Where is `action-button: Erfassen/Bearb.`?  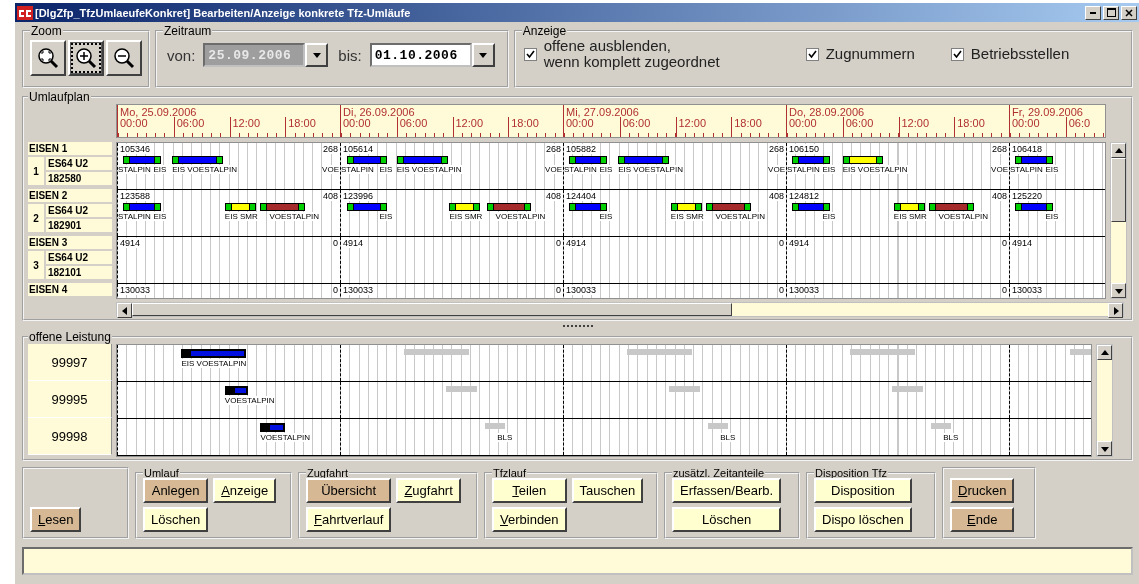
action-button: Erfassen/Bearb. is located at coordinates (727, 490).